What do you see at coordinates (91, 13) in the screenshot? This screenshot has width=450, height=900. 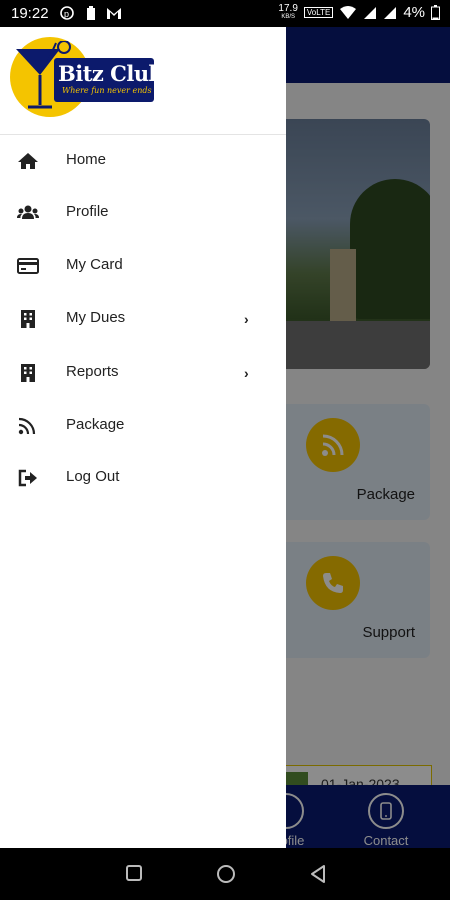 I see `battery-saver-icon` at bounding box center [91, 13].